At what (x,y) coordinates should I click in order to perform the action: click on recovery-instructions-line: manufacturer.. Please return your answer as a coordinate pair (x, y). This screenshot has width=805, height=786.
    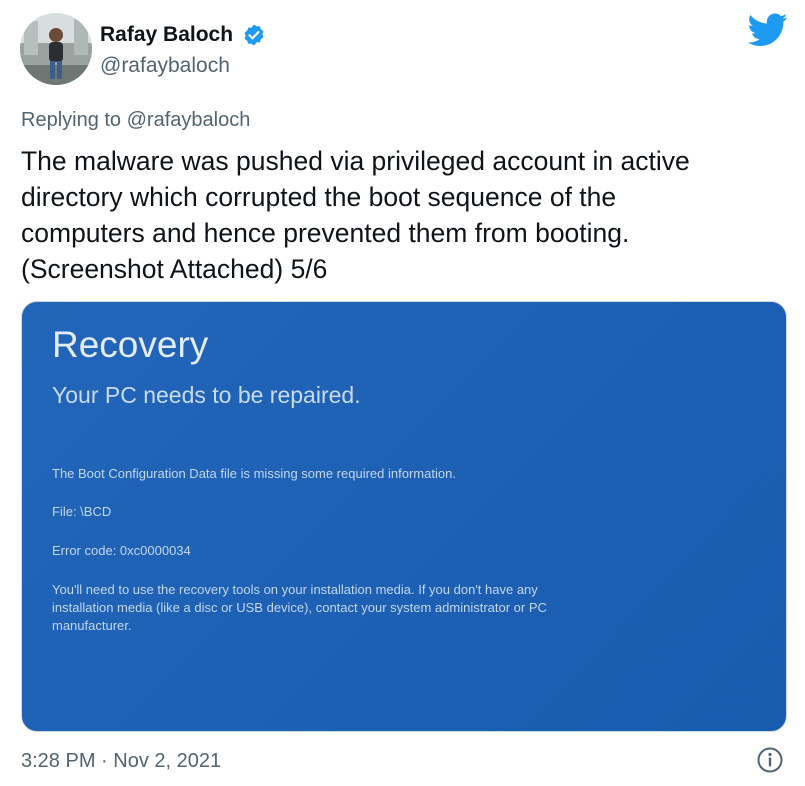
    Looking at the image, I should click on (92, 625).